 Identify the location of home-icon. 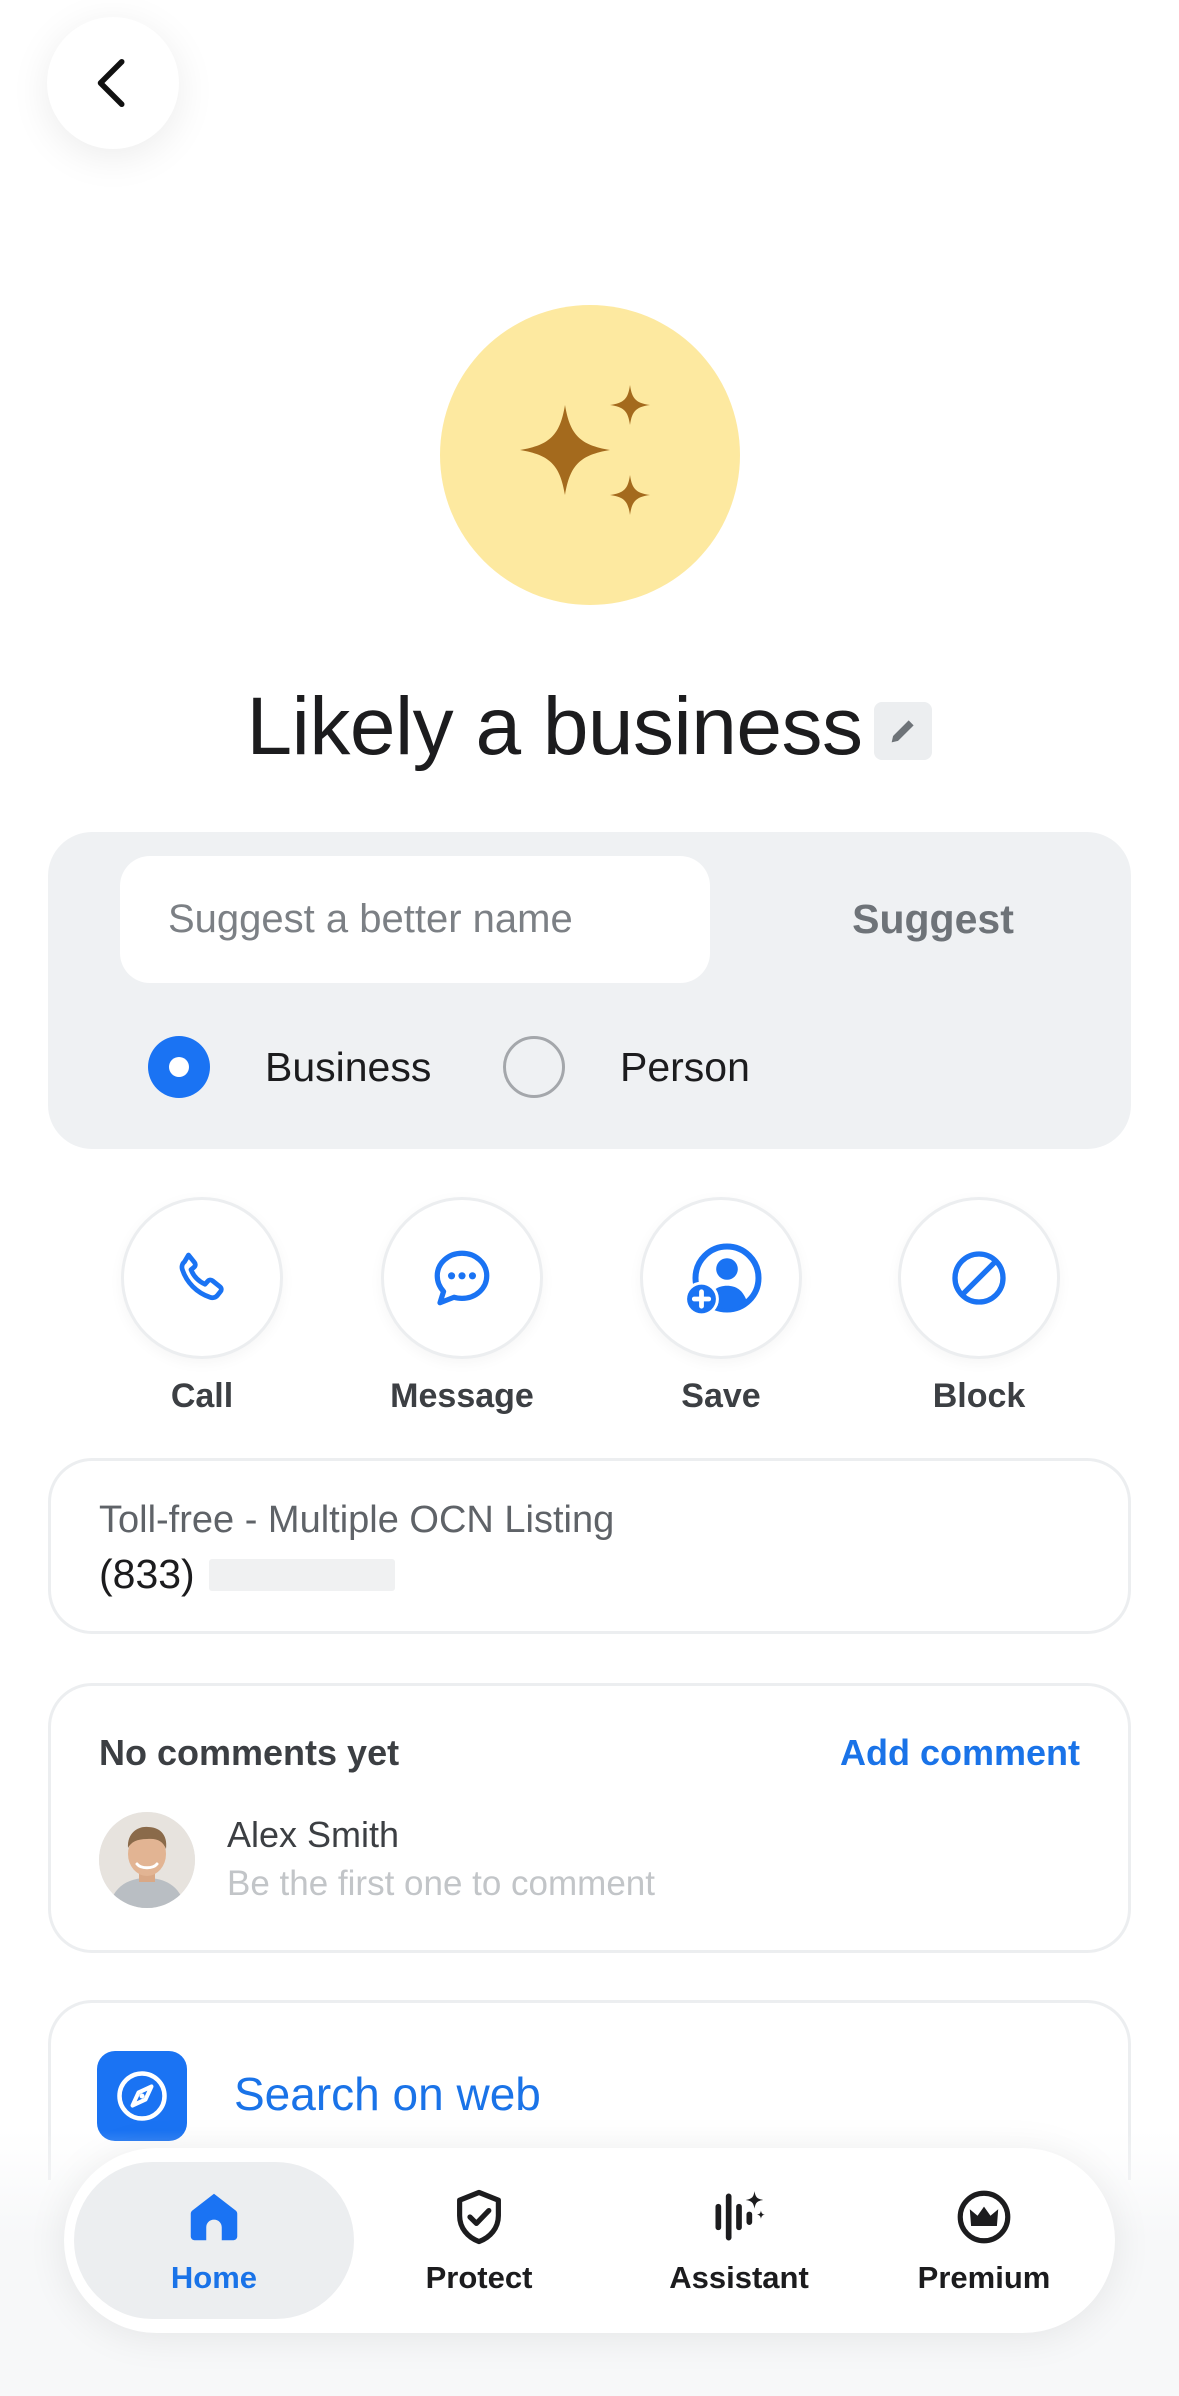
(214, 2216).